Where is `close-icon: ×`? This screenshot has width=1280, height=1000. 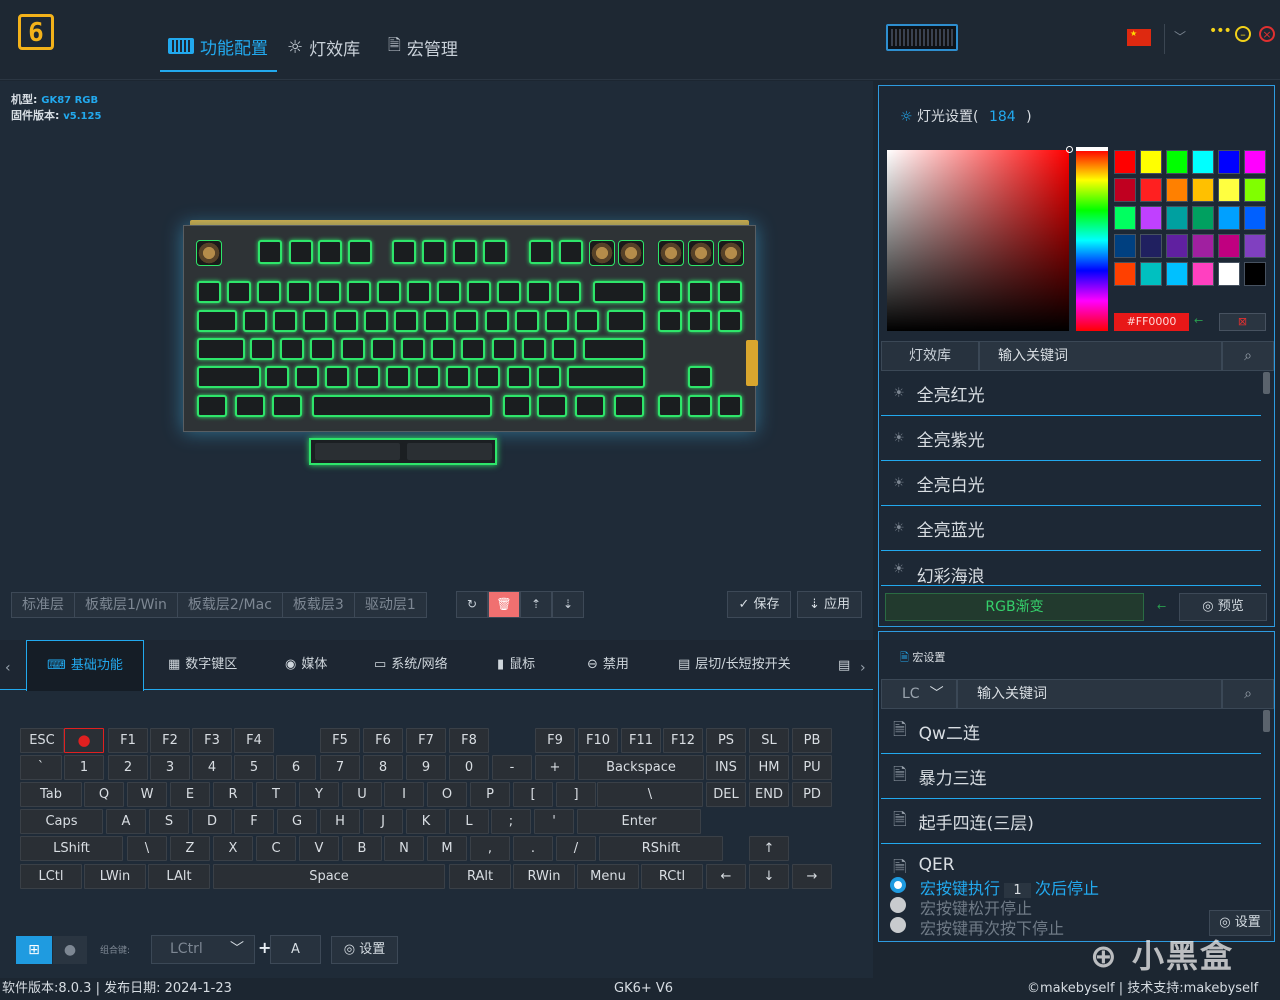 close-icon: × is located at coordinates (1267, 34).